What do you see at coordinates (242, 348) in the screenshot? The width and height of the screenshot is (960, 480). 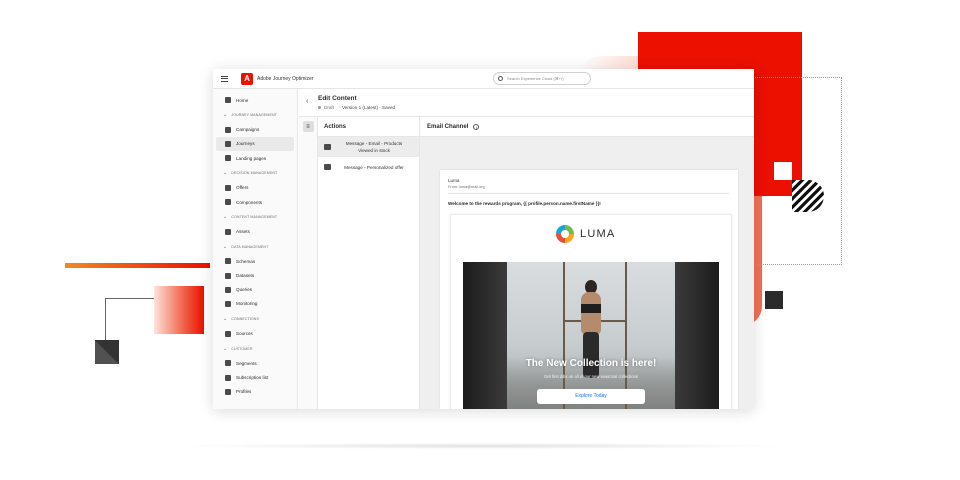 I see `nav-section-label: Customer` at bounding box center [242, 348].